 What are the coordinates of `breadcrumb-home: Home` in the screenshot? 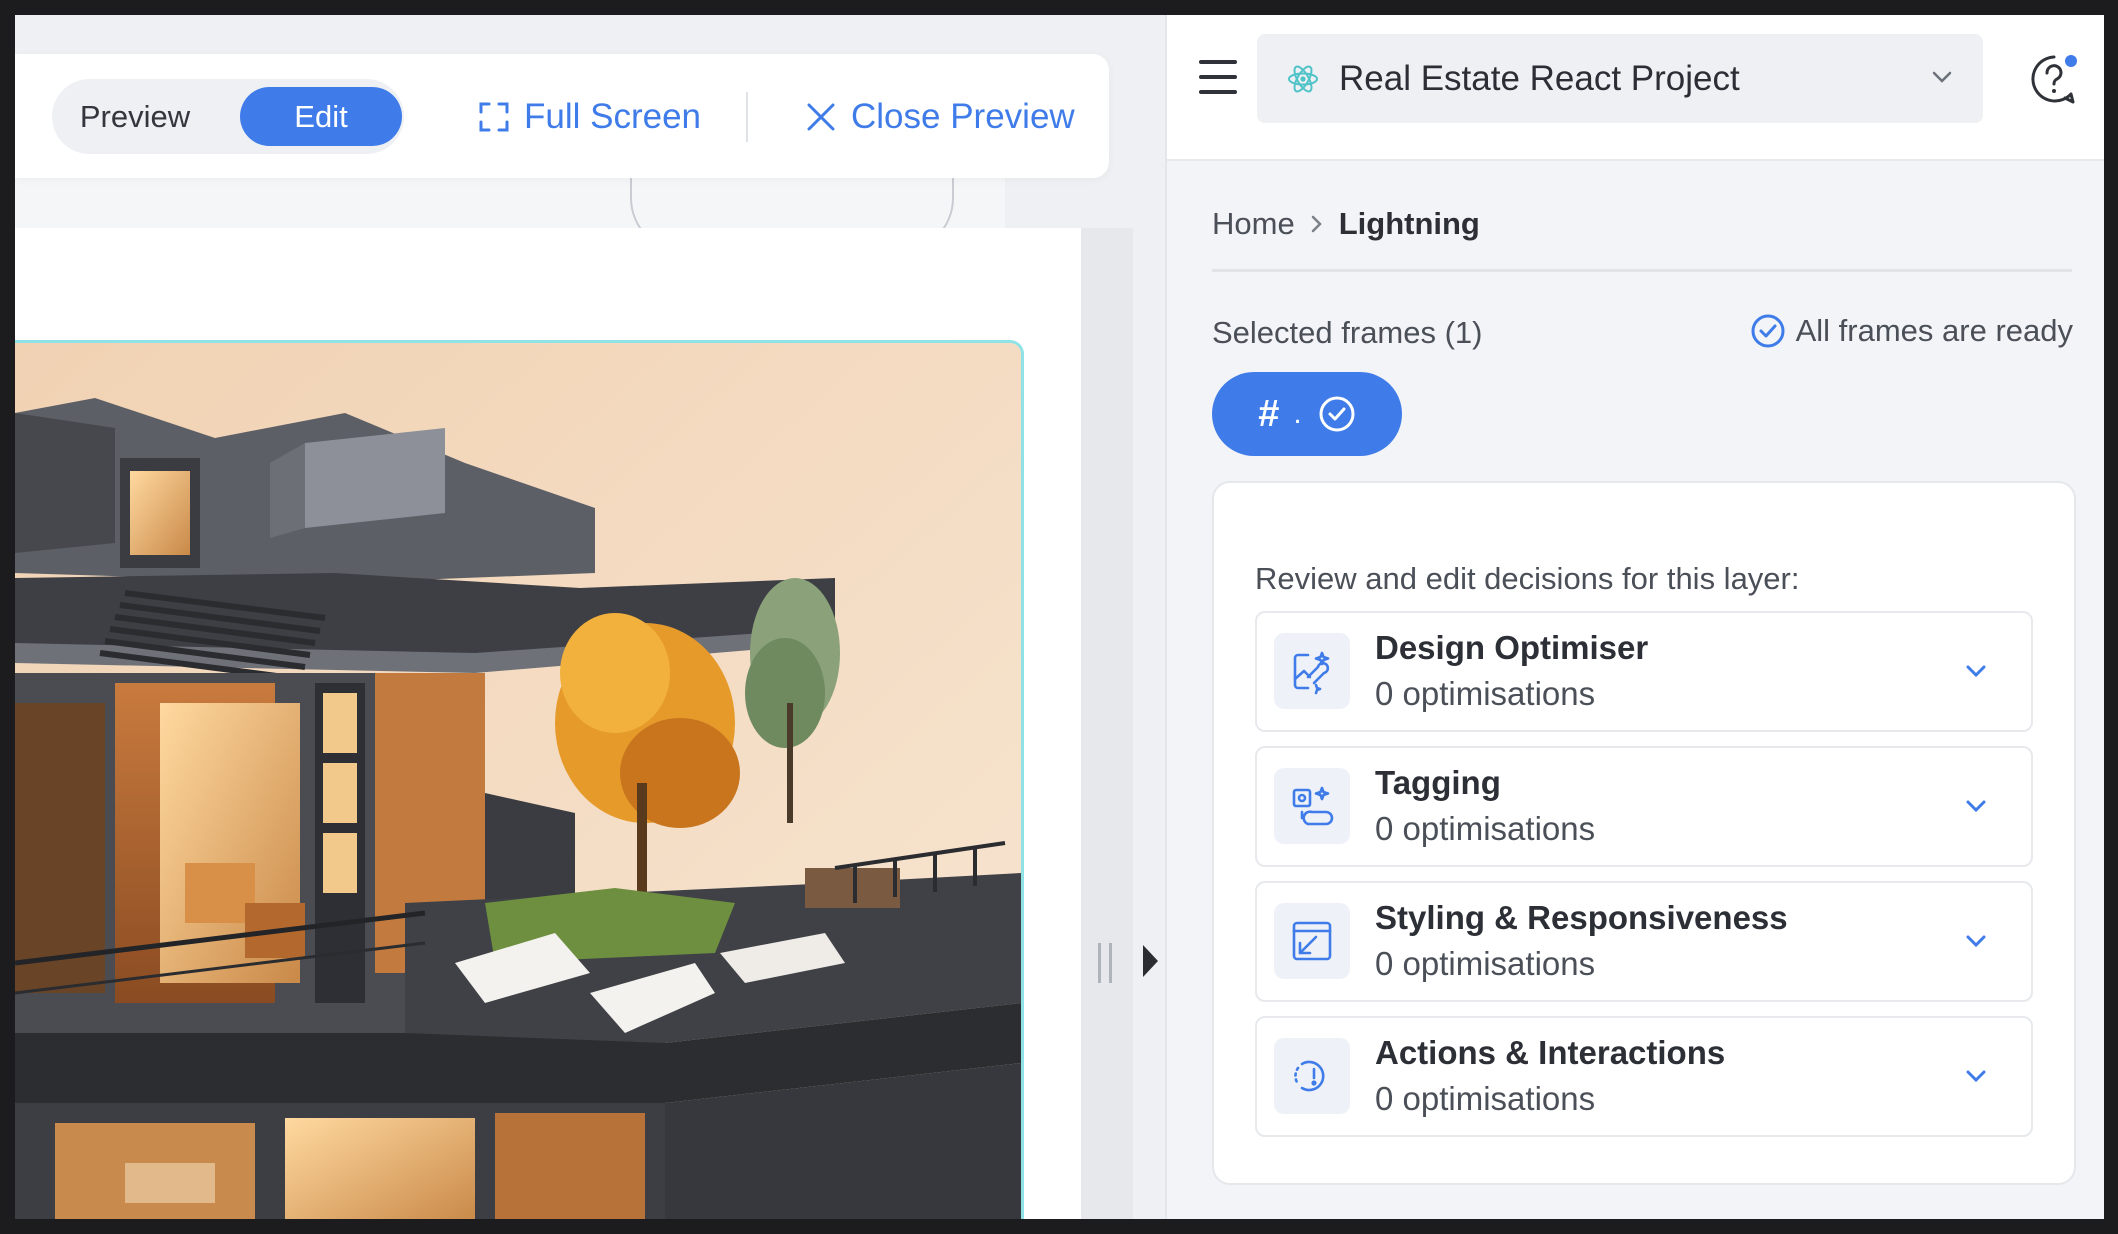 It's located at (1253, 224).